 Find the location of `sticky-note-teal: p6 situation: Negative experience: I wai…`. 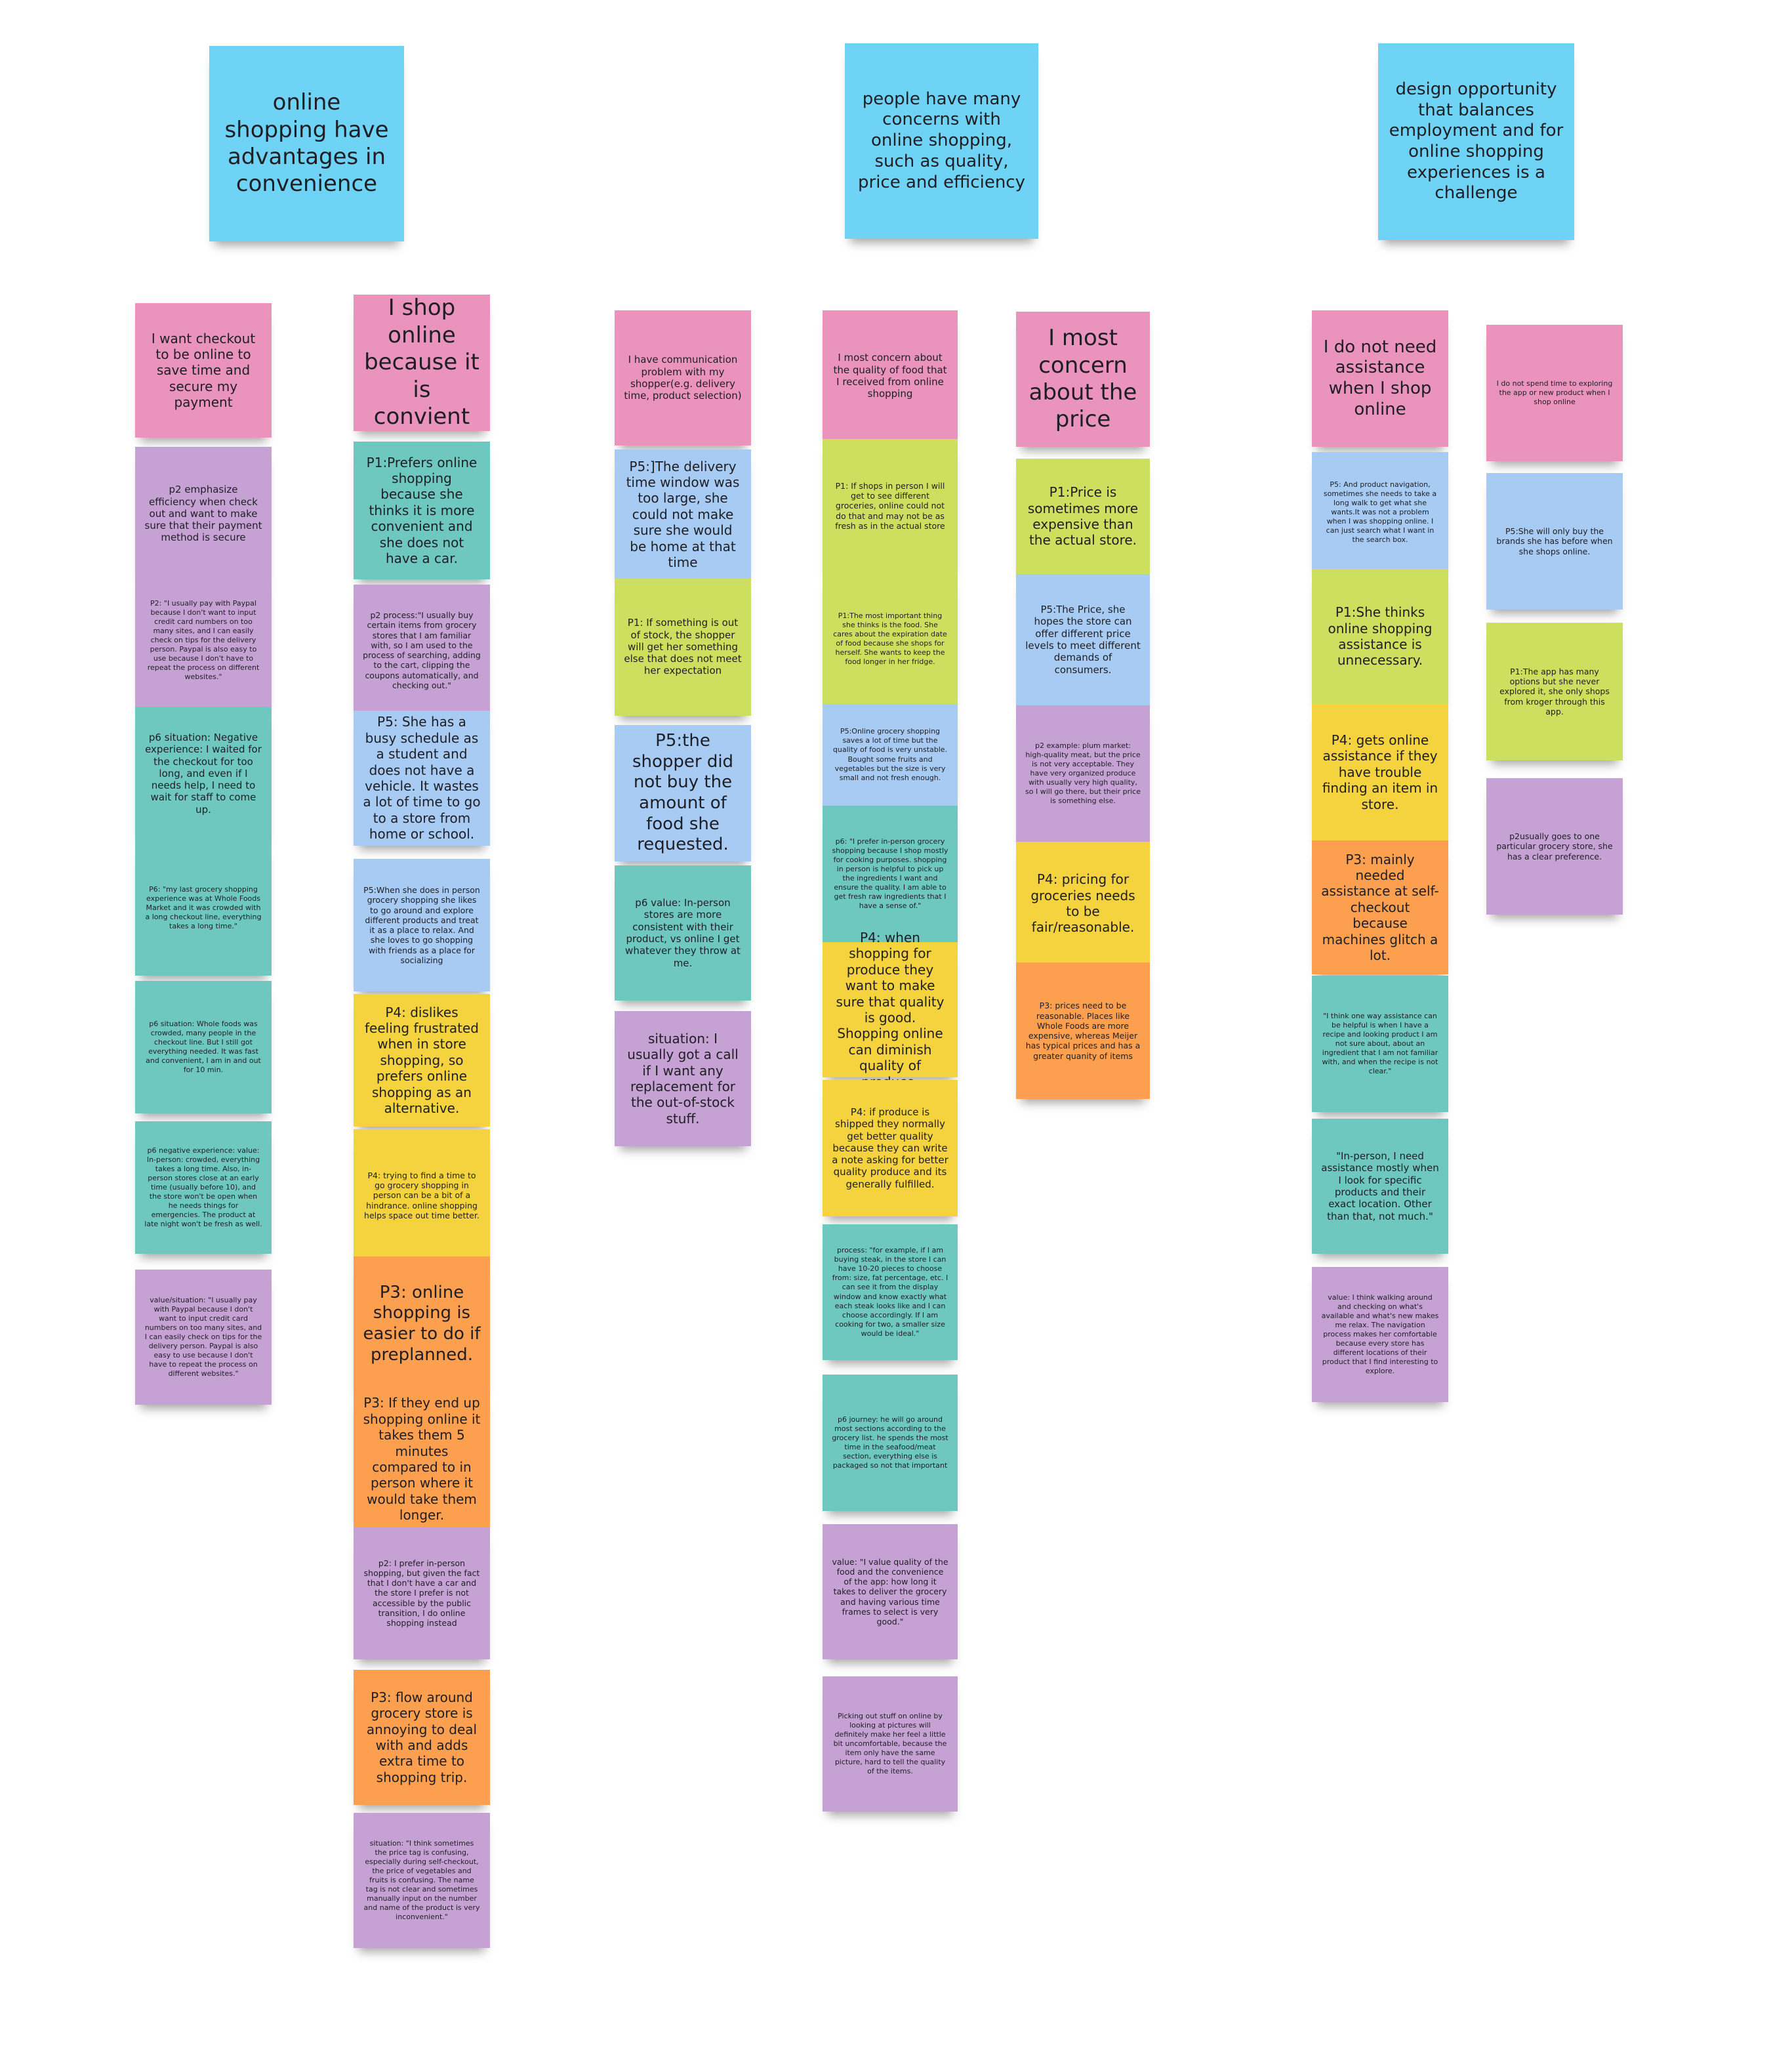

sticky-note-teal: p6 situation: Negative experience: I wai… is located at coordinates (203, 773).